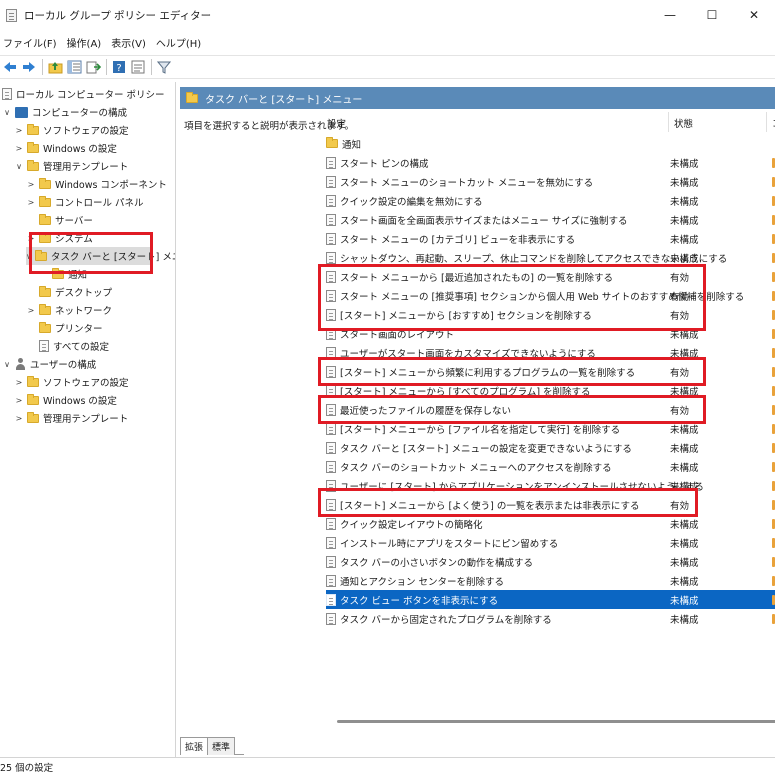 Image resolution: width=775 pixels, height=775 pixels. Describe the element at coordinates (556, 721) in the screenshot. I see `horizontal-scrollbar` at that location.